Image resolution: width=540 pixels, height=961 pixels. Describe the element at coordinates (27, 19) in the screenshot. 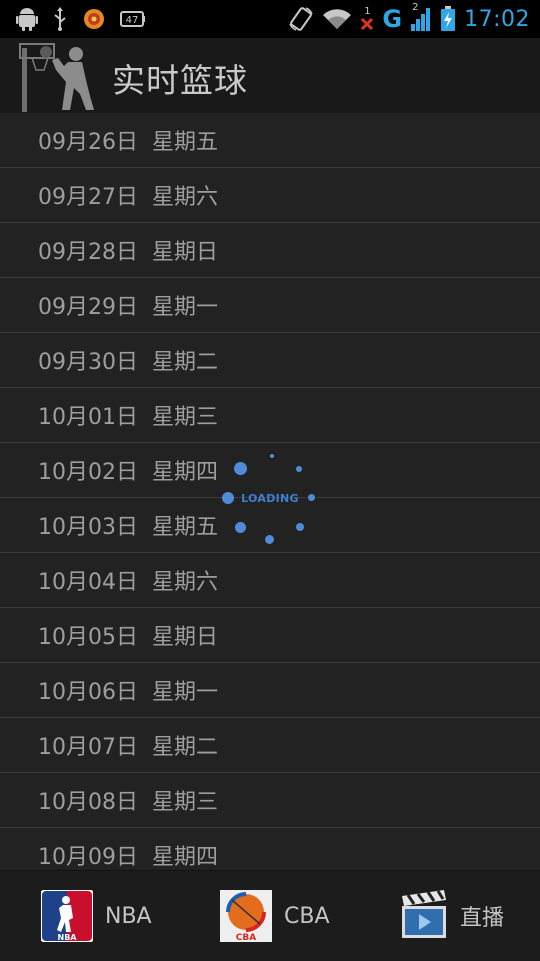

I see `android-debug-icon` at that location.